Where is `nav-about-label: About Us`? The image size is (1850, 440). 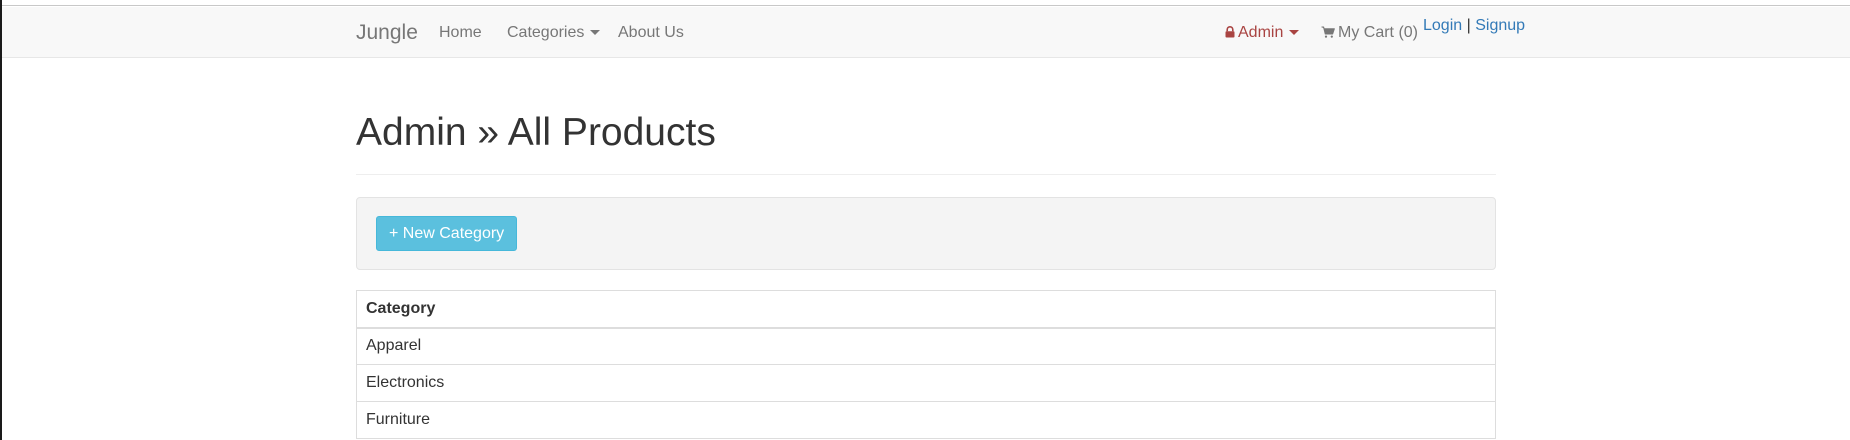 nav-about-label: About Us is located at coordinates (651, 32).